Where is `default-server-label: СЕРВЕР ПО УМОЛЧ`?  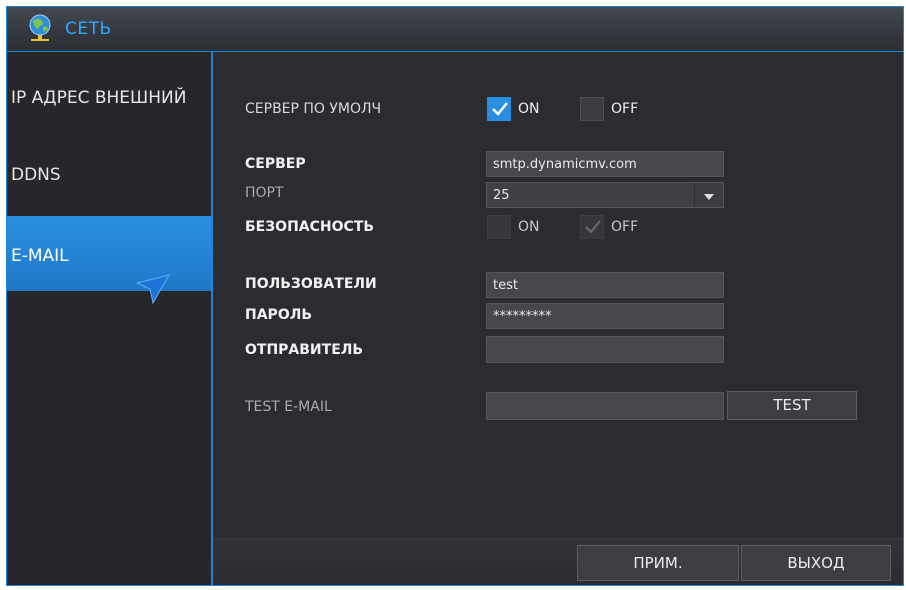 default-server-label: СЕРВЕР ПО УМОЛЧ is located at coordinates (313, 109).